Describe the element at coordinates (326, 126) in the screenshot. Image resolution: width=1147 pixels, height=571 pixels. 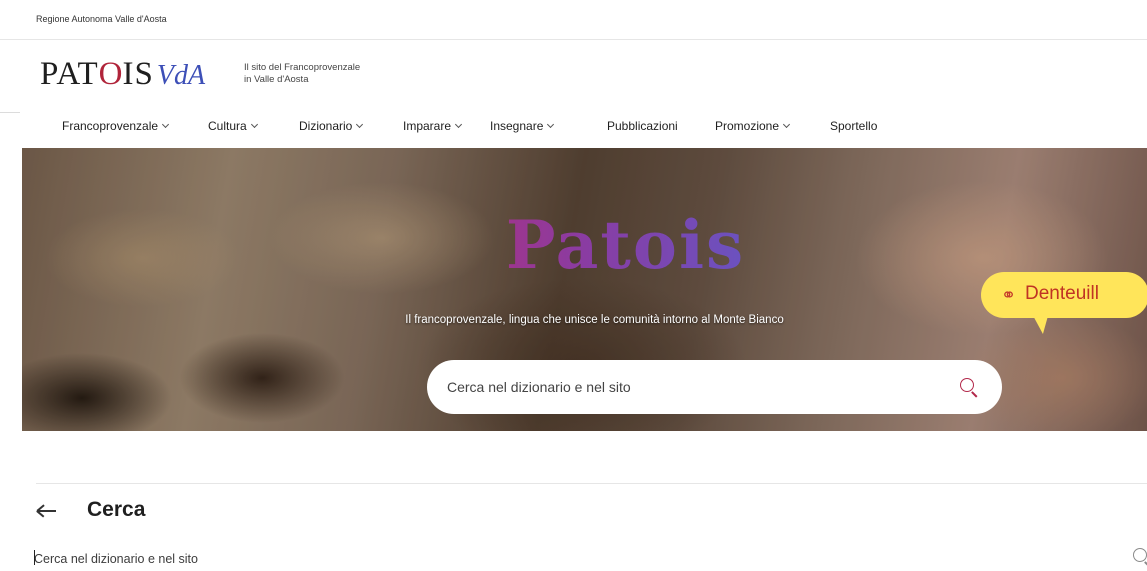
I see `nav-item-label: Dizionario` at that location.